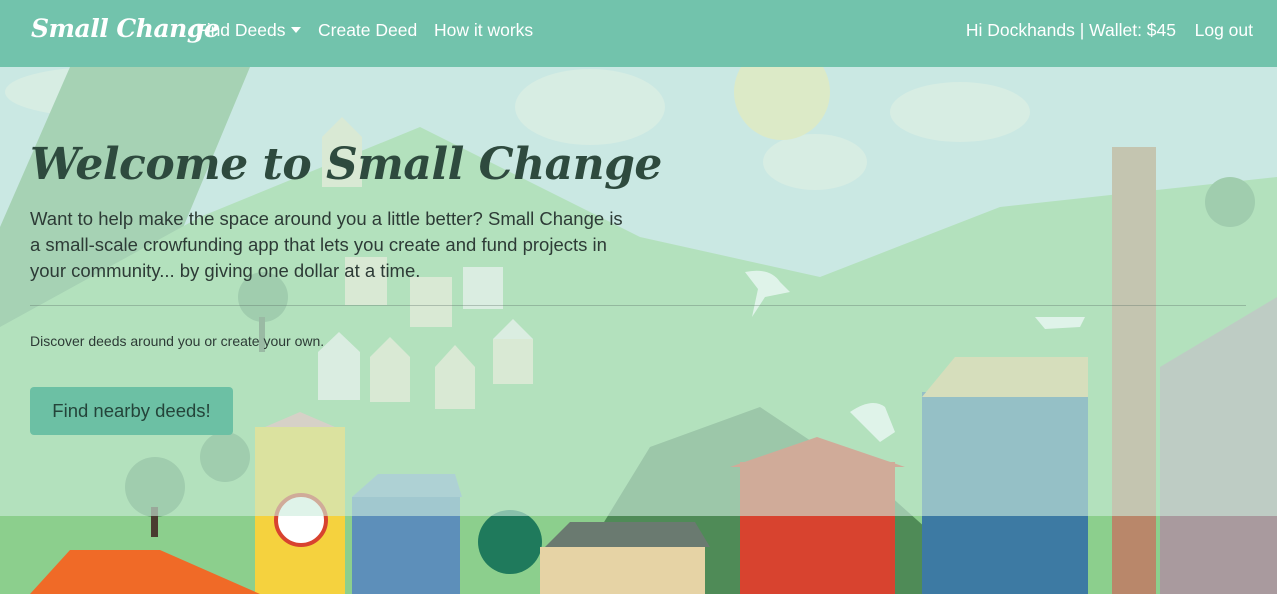 The height and width of the screenshot is (594, 1277). Describe the element at coordinates (1224, 30) in the screenshot. I see `logout-link: Log out` at that location.